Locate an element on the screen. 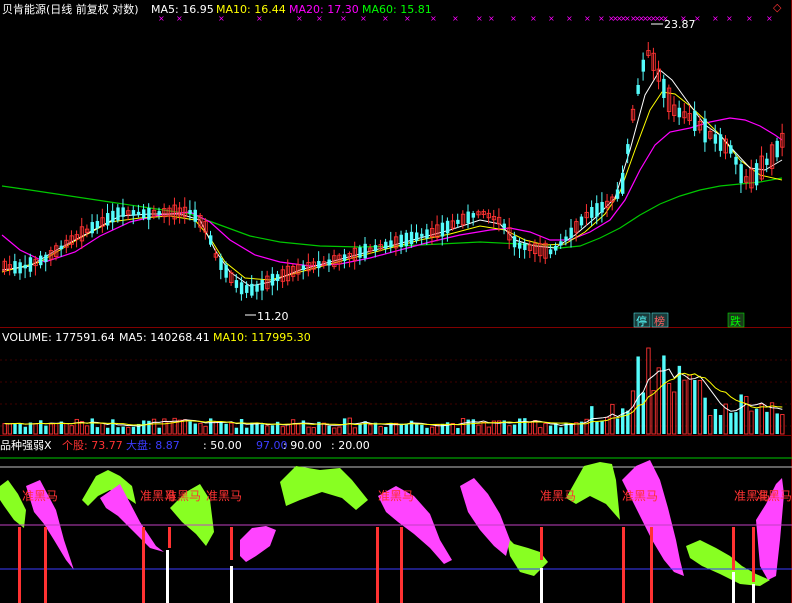 The height and width of the screenshot is (603, 792). signal-label: 准黑马 is located at coordinates (640, 496).